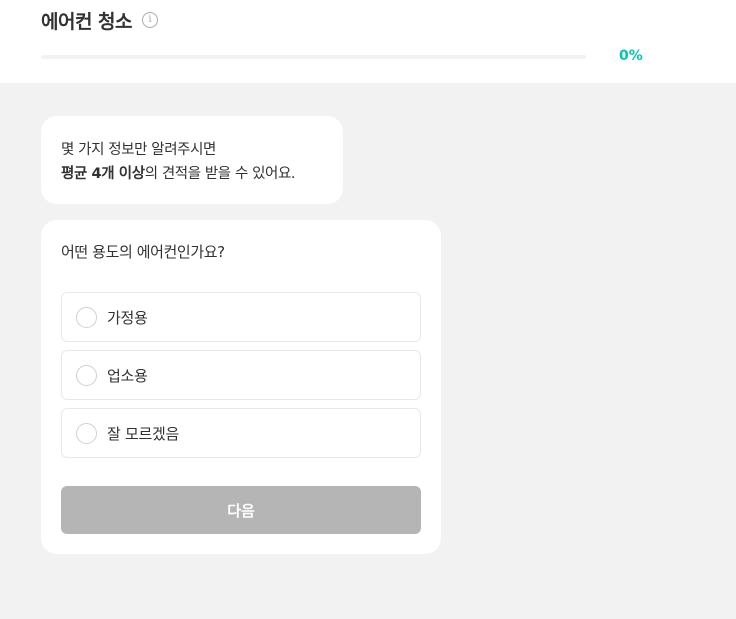 The image size is (736, 619). What do you see at coordinates (127, 317) in the screenshot?
I see `option-label: 가정용` at bounding box center [127, 317].